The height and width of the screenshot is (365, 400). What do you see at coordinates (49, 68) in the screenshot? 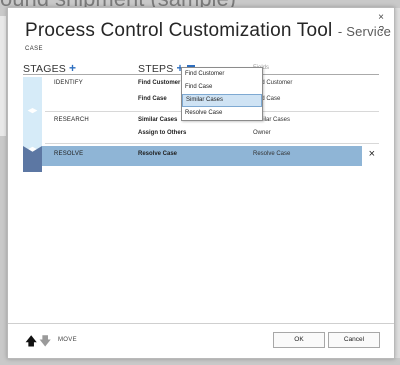
I see `stages-header: STAGES +` at bounding box center [49, 68].